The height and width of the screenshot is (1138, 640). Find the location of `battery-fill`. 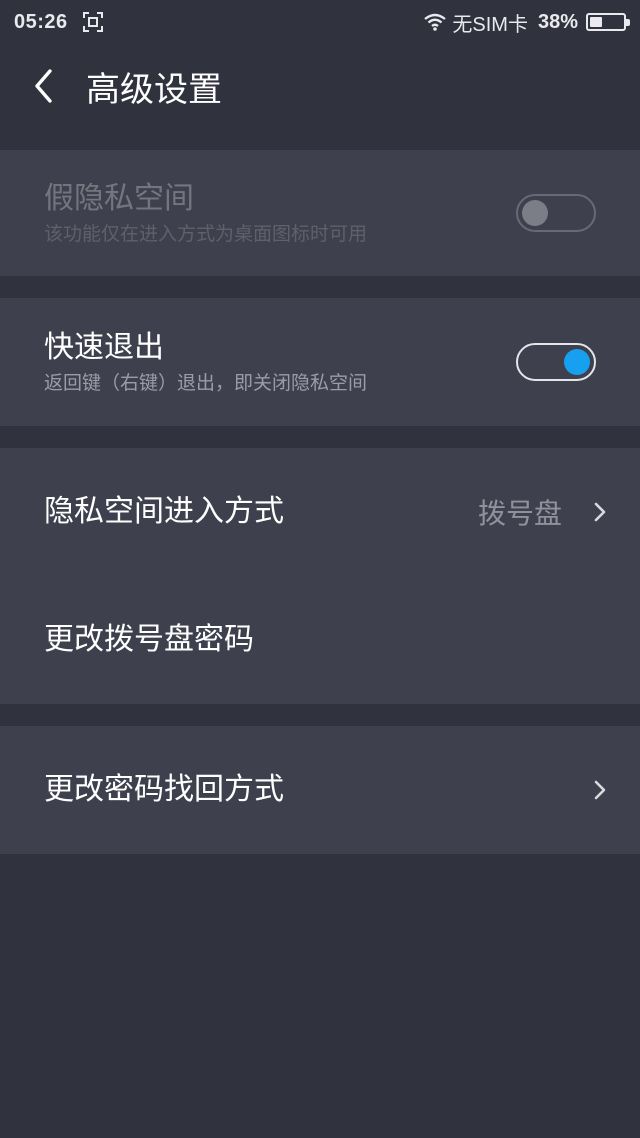

battery-fill is located at coordinates (596, 22).